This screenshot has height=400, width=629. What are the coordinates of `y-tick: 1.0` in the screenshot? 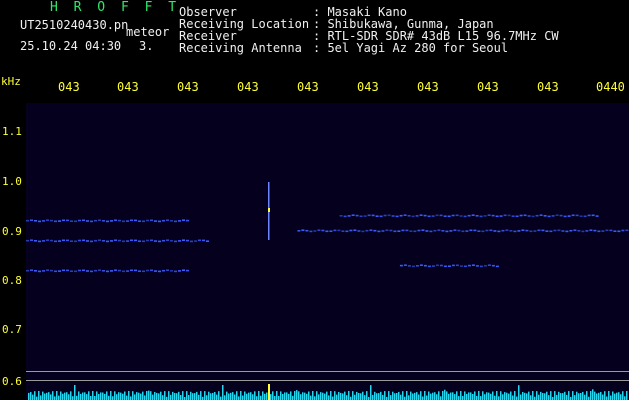 It's located at (12, 181).